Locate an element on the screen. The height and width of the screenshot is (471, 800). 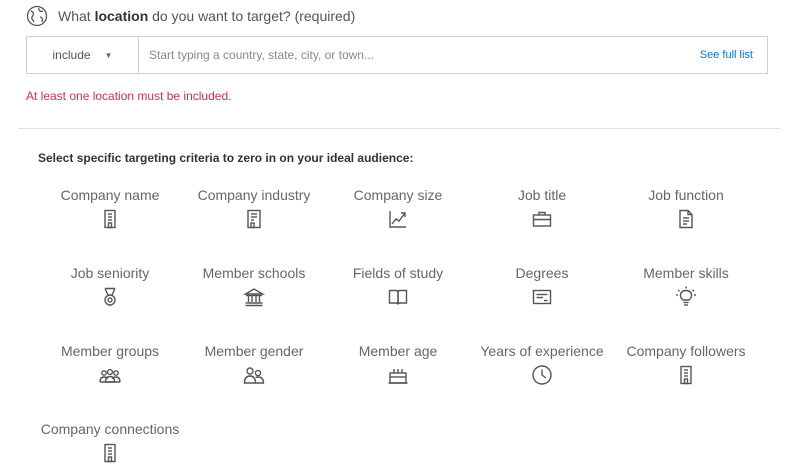
criteria-job-seniority: Job seniority is located at coordinates (110, 286).